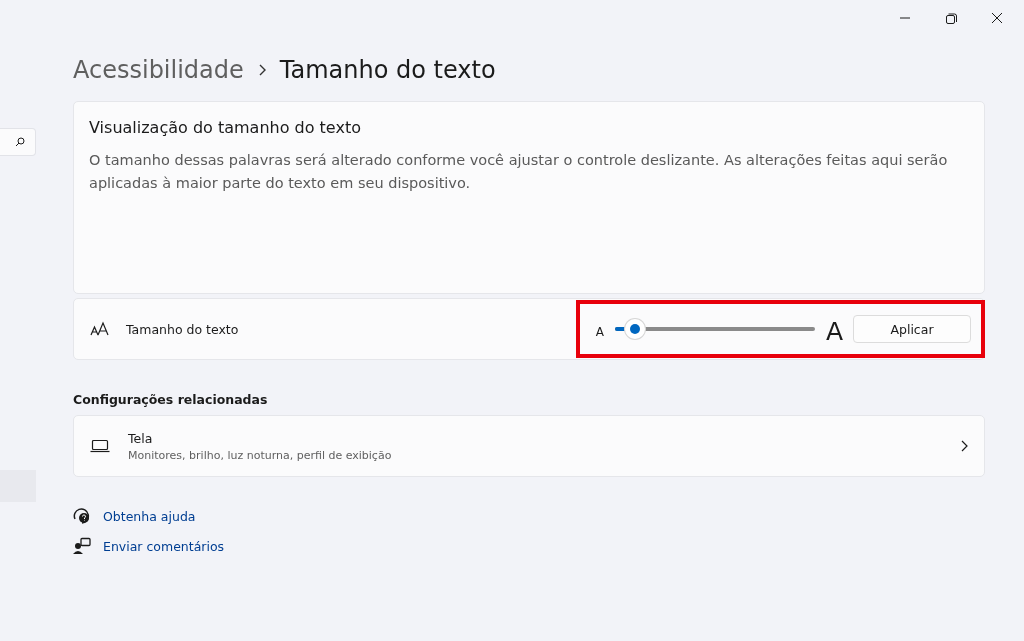 This screenshot has width=1024, height=641. What do you see at coordinates (149, 516) in the screenshot?
I see `help-link: Obtenha ajuda` at bounding box center [149, 516].